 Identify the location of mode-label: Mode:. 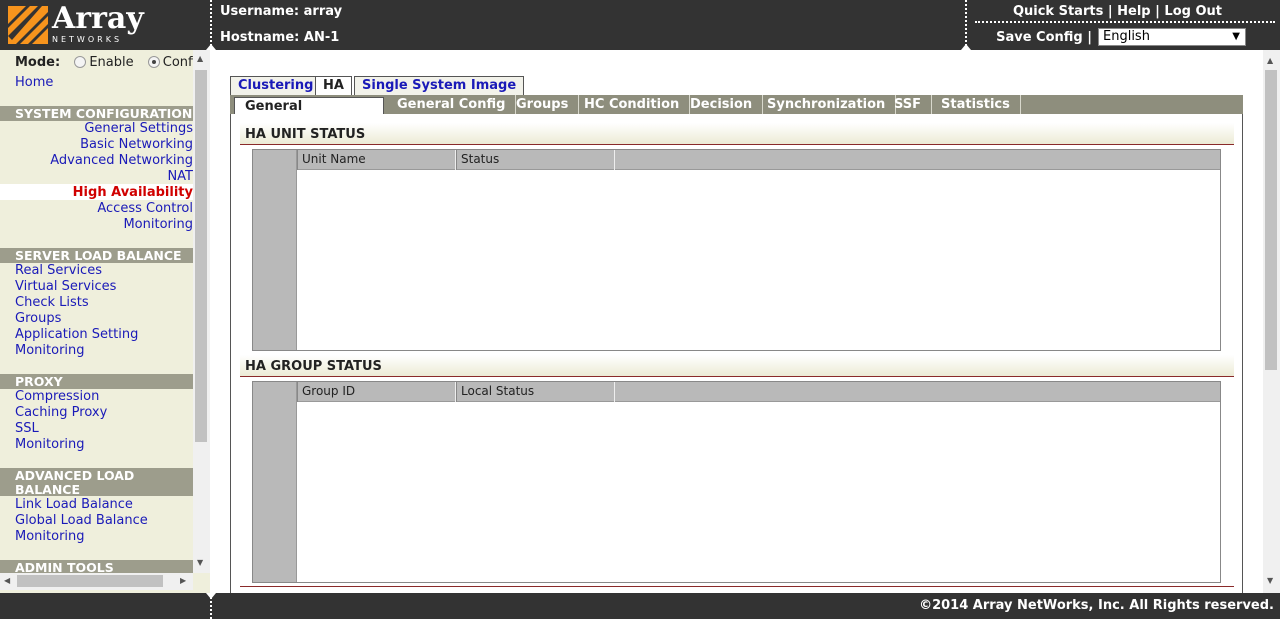
(38, 62).